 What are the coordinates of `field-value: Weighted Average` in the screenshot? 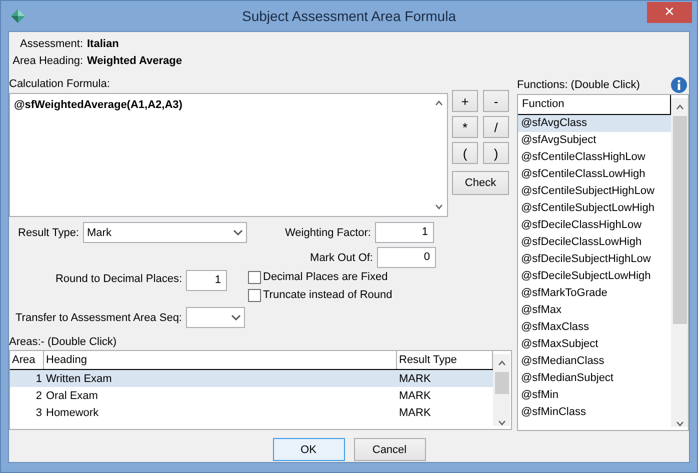 It's located at (134, 60).